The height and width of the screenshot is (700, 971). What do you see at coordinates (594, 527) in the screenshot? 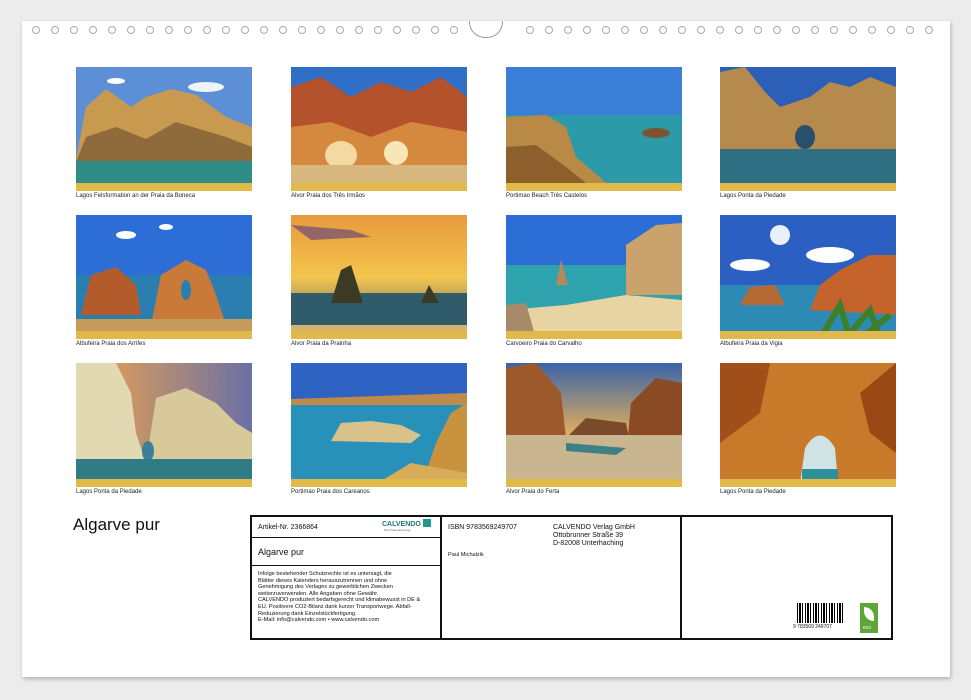
I see `publisher-line: CALVENDO Verlag GmbH` at bounding box center [594, 527].